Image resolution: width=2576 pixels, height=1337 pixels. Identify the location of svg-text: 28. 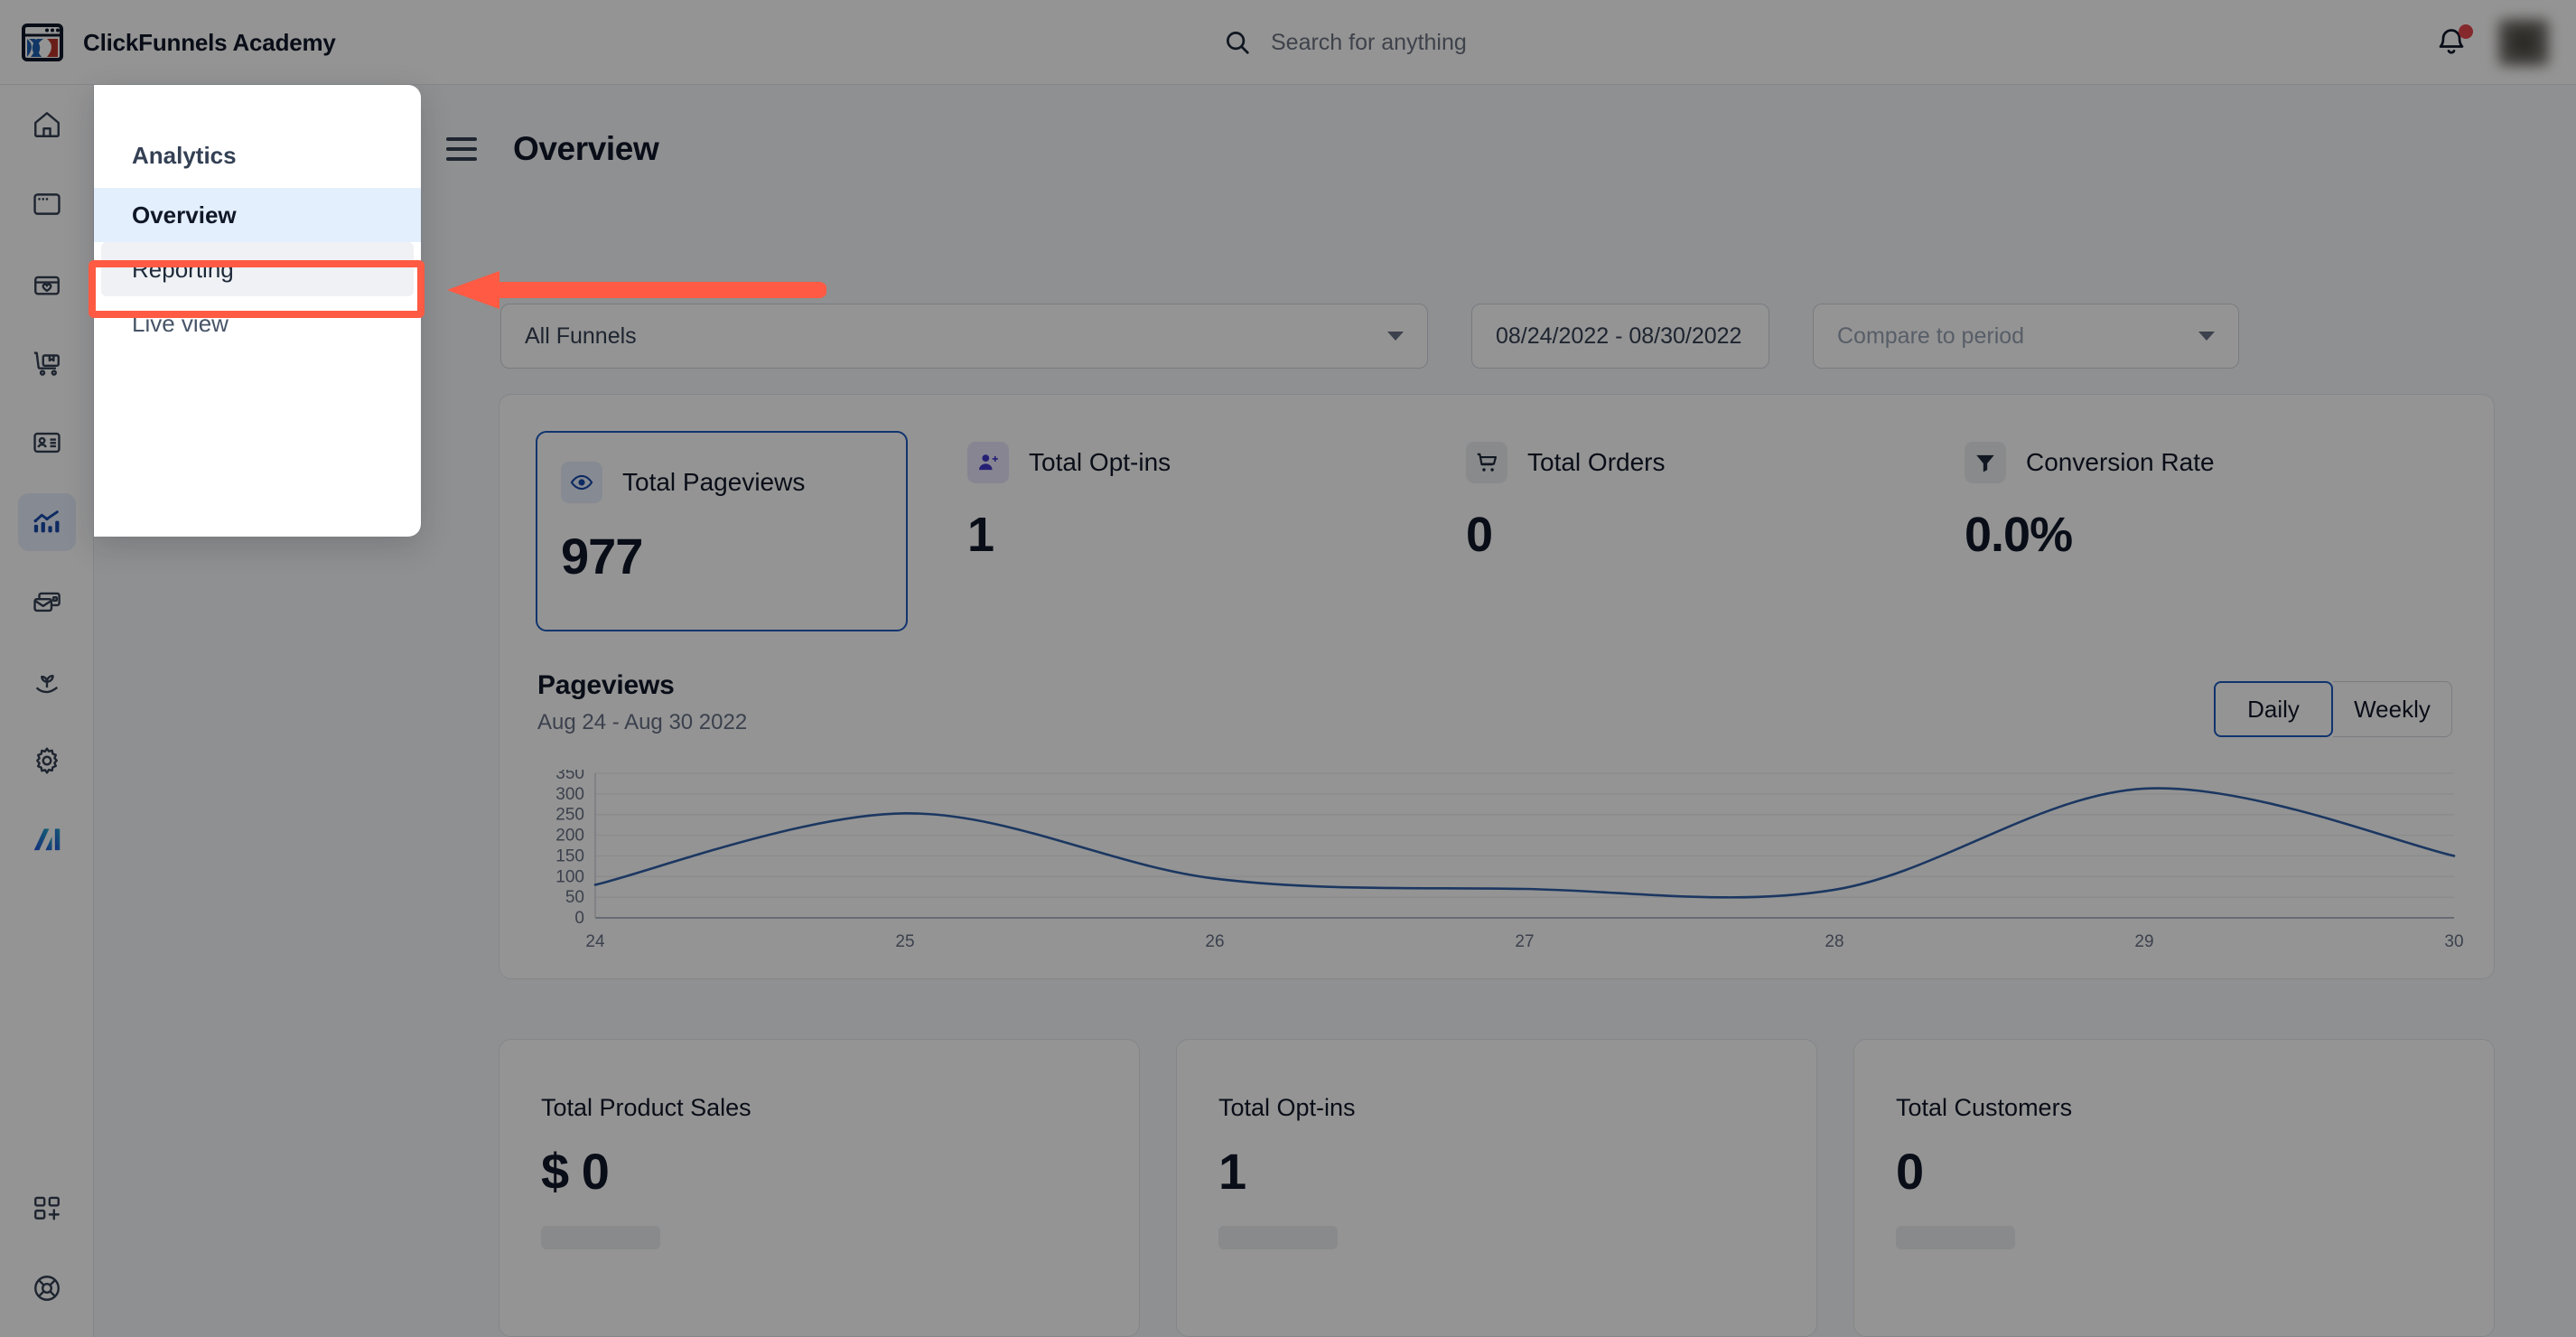
(1834, 941).